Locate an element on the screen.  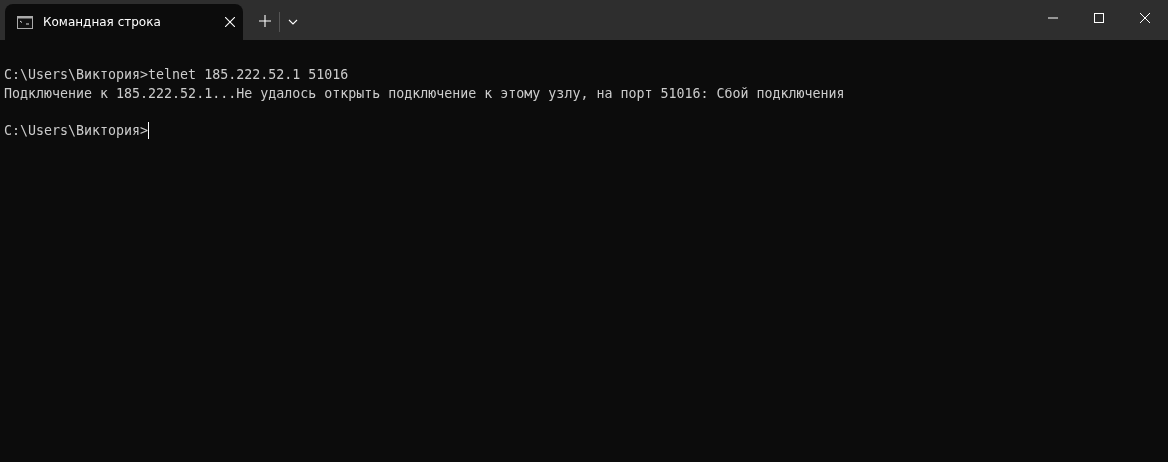
console-line: Подключение к 185.222.52.1...Не удалось открыть подключение к этому узлу, на порт 51016: Сбой подключения is located at coordinates (424, 93).